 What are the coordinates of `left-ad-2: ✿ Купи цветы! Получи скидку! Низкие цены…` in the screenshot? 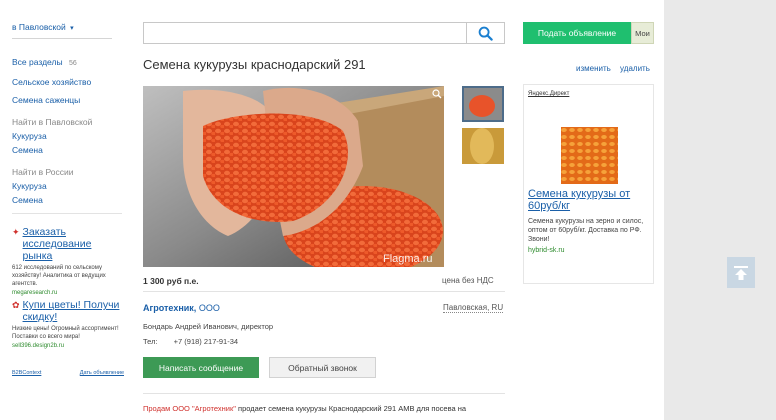 It's located at (68, 324).